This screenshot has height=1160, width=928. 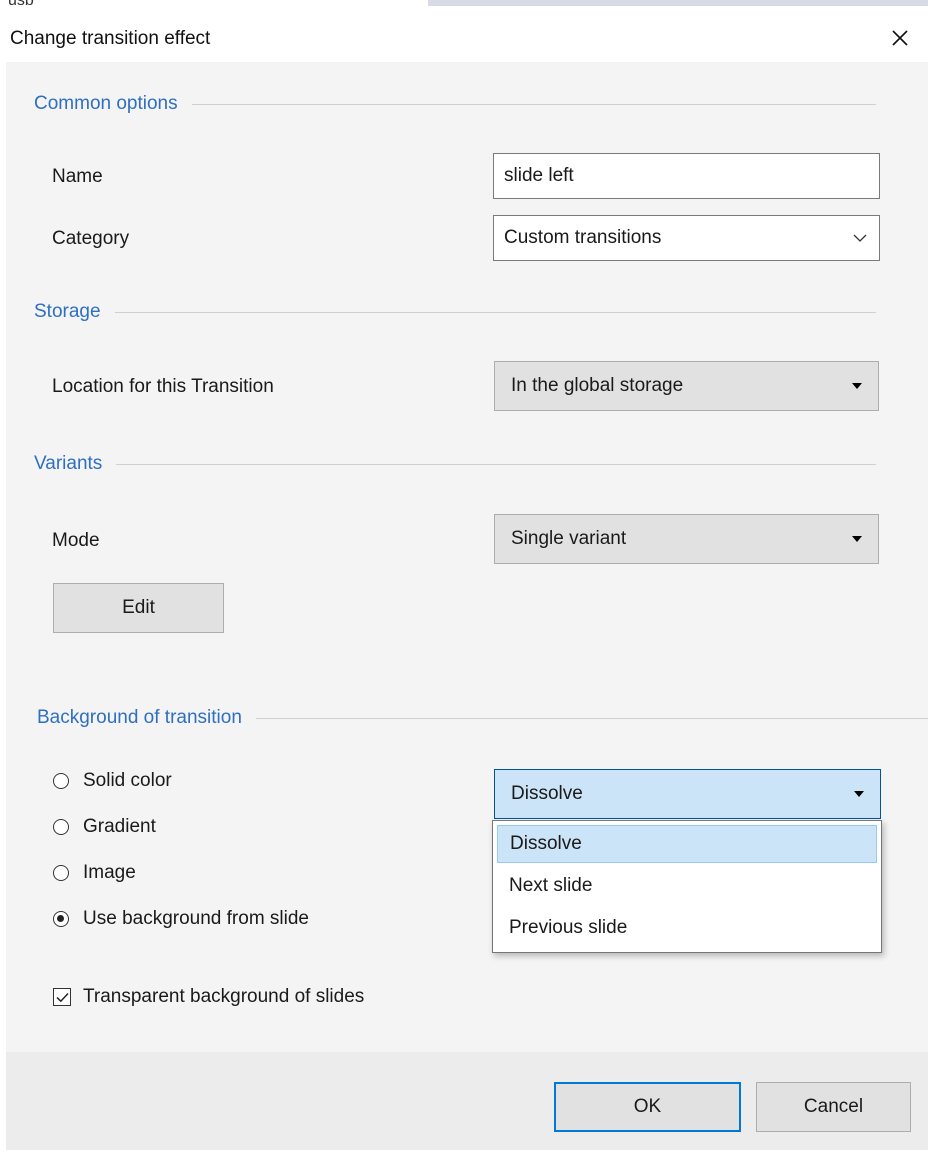 What do you see at coordinates (76, 540) in the screenshot?
I see `mode-label: Mode` at bounding box center [76, 540].